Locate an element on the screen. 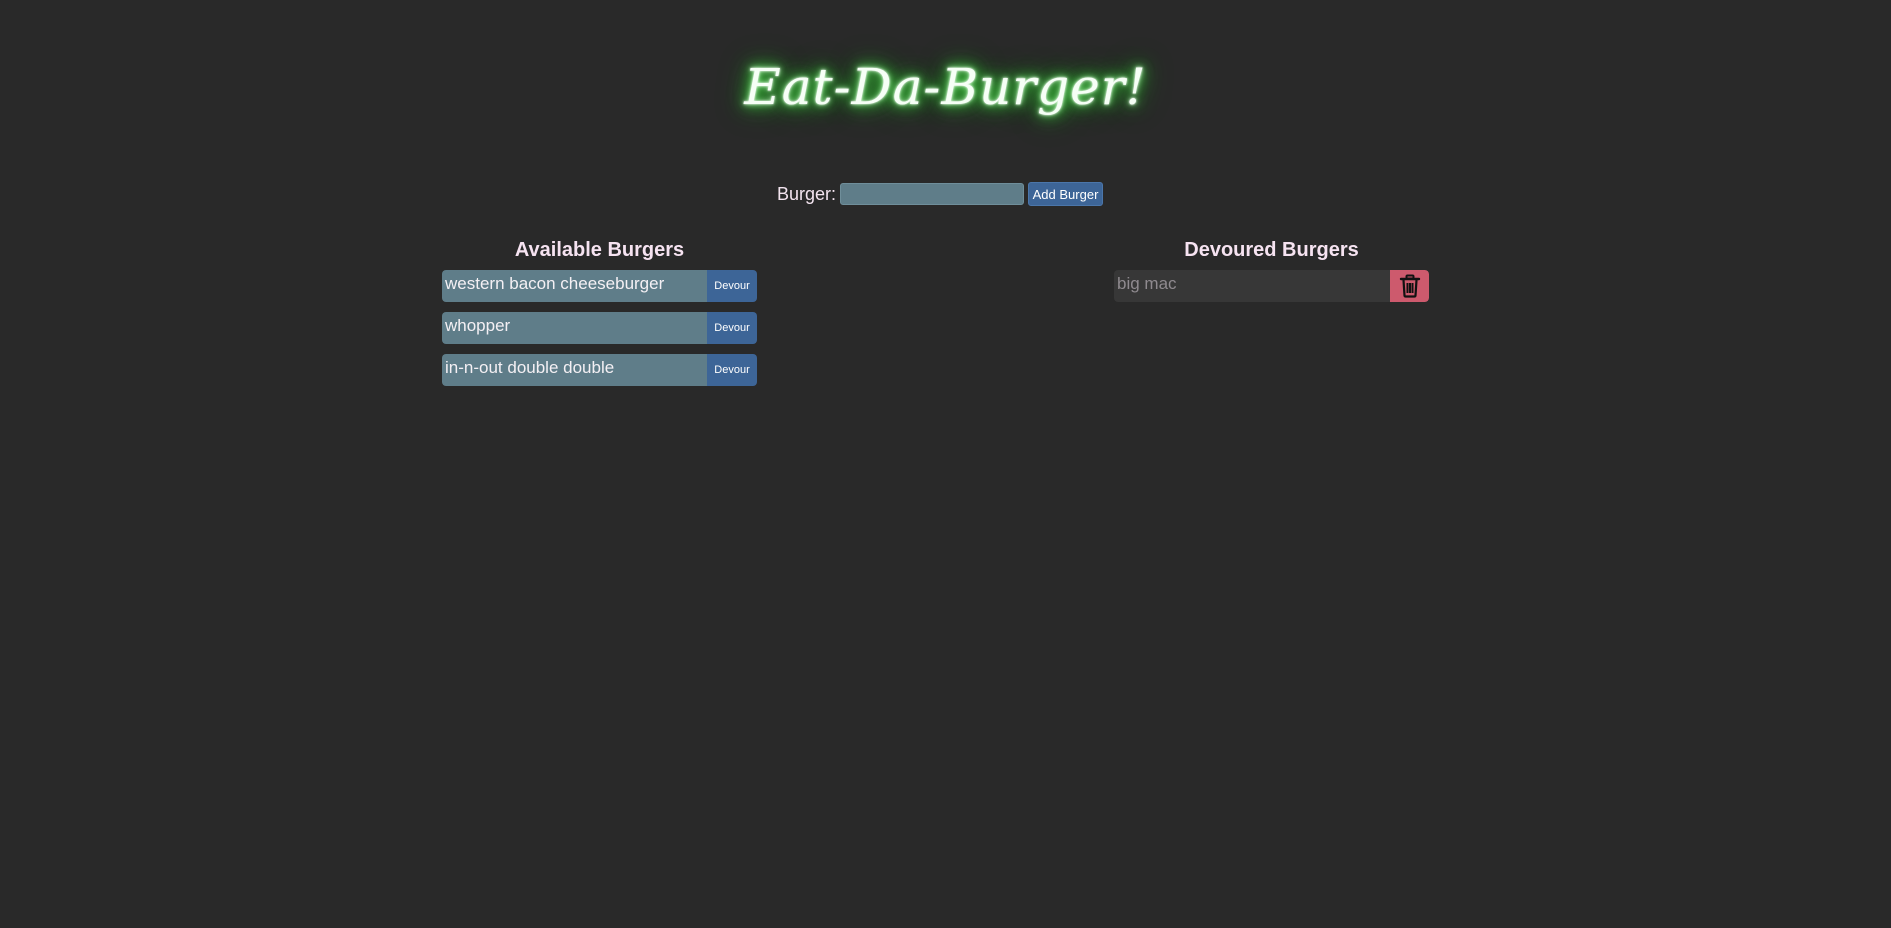 The image size is (1891, 928). devoured-burgers-column: Devoured Burgers big mac is located at coordinates (1271, 274).